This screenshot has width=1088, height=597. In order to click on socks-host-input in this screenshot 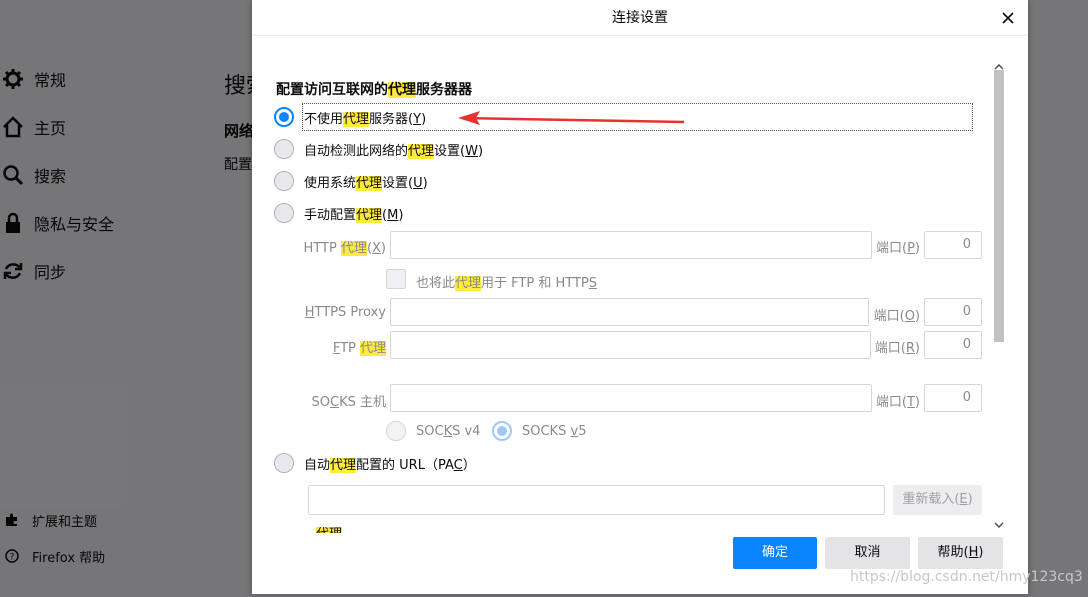, I will do `click(631, 398)`.